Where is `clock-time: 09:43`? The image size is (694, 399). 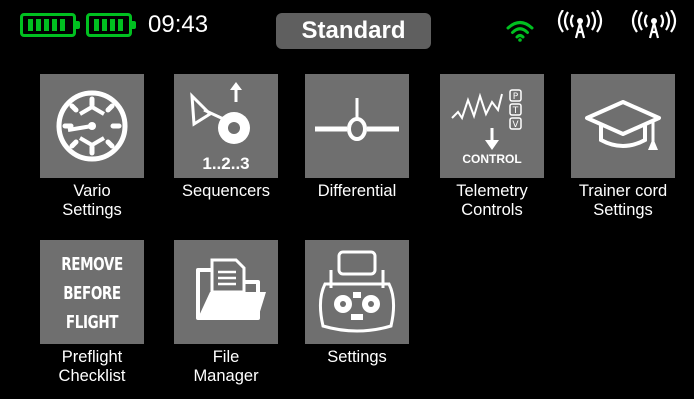 clock-time: 09:43 is located at coordinates (178, 24).